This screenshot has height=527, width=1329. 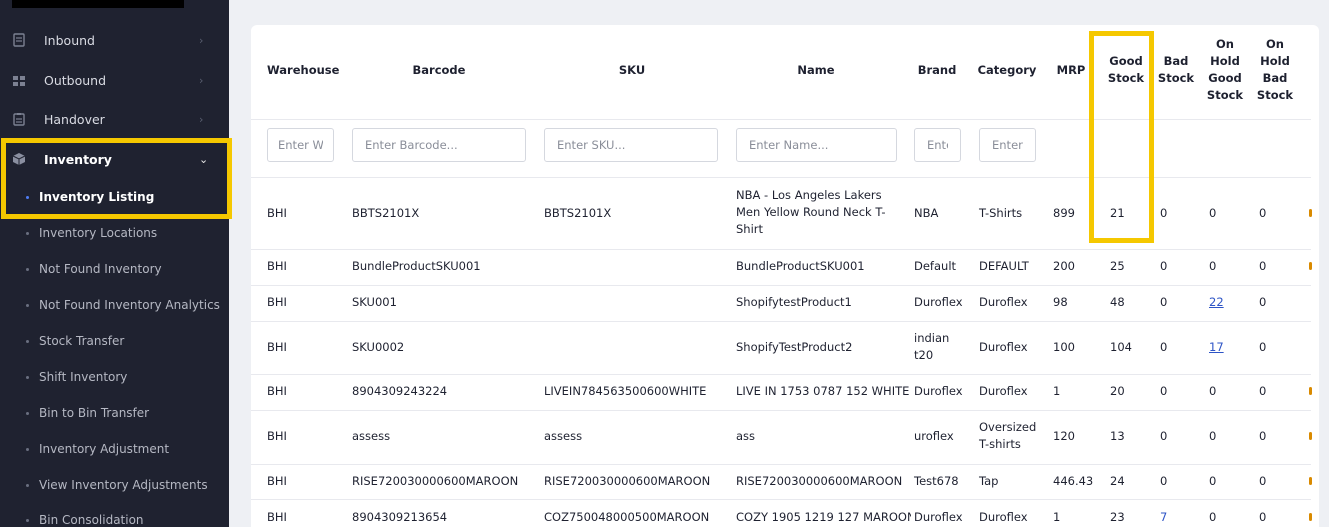 What do you see at coordinates (932, 346) in the screenshot?
I see `cell-brand: indian t20` at bounding box center [932, 346].